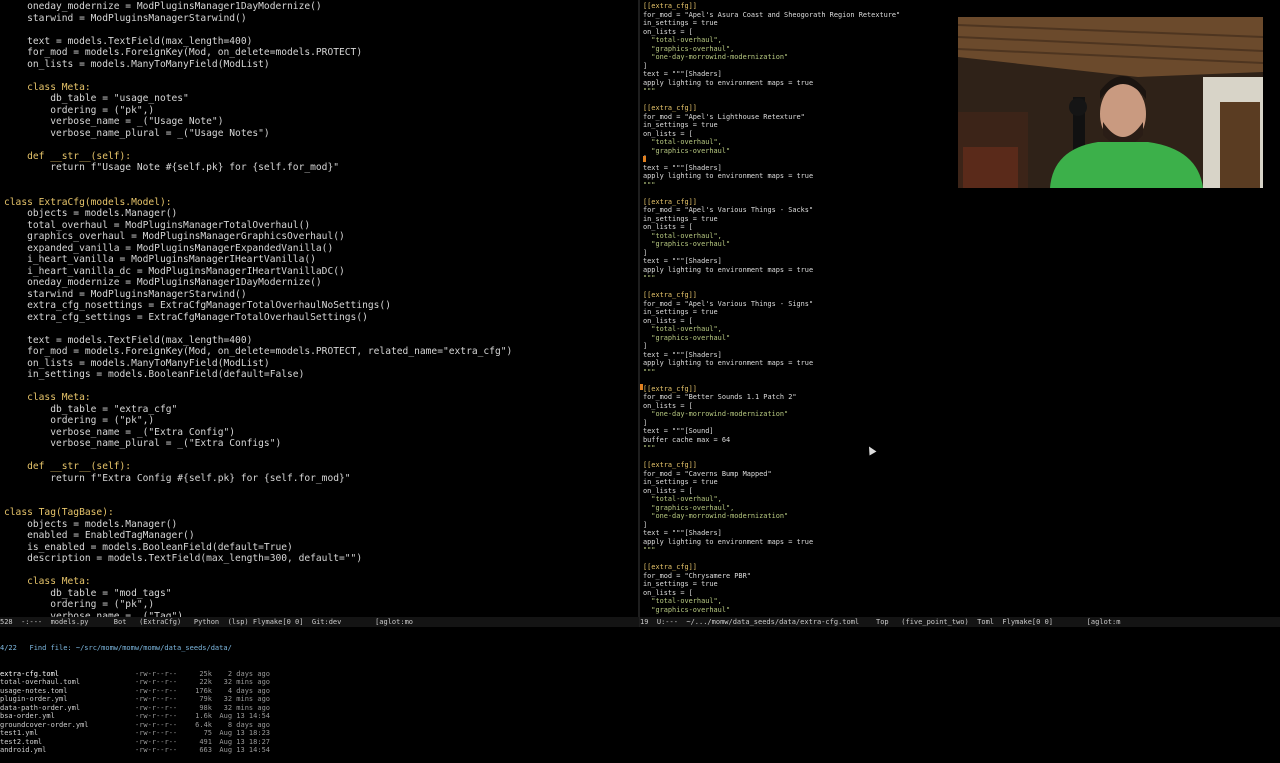 This screenshot has height=763, width=1280. What do you see at coordinates (319, 716) in the screenshot?
I see `file-candidate: bsa-order.yml -rw-r--r-- 1.6k Aug 13 14:54` at bounding box center [319, 716].